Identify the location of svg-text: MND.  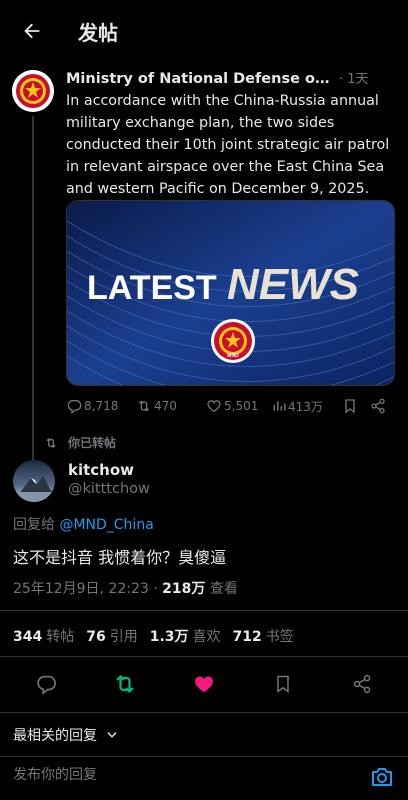
(233, 356).